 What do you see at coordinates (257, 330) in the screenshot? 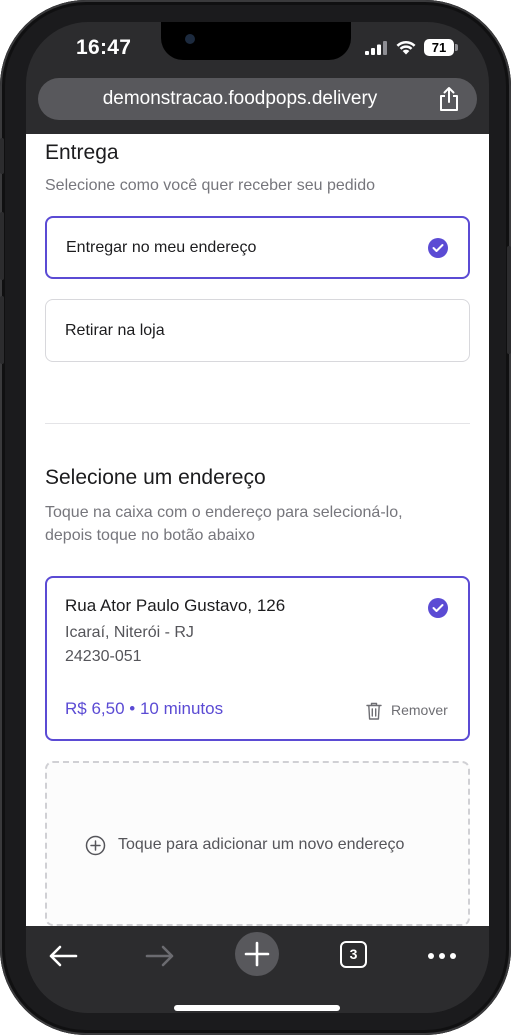
I see `delivery-option-pickup: Retirar na loja` at bounding box center [257, 330].